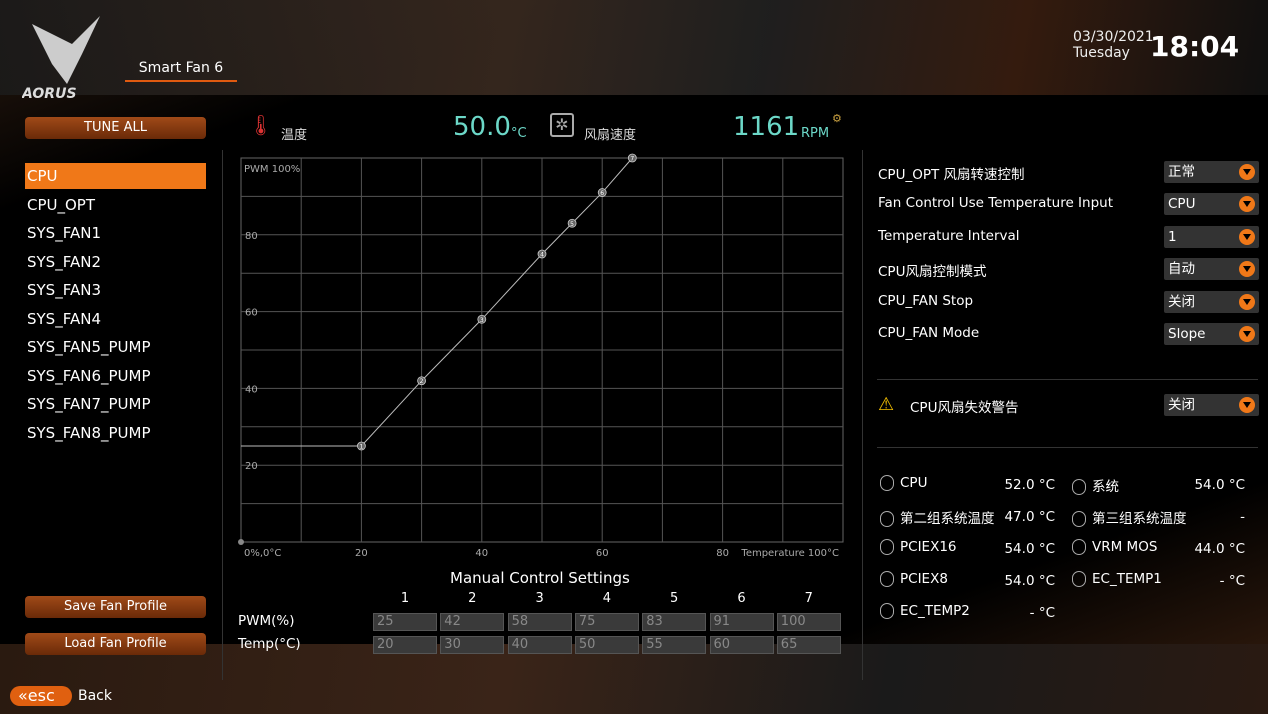  Describe the element at coordinates (914, 579) in the screenshot. I see `monitor-item: PCIEX8` at that location.